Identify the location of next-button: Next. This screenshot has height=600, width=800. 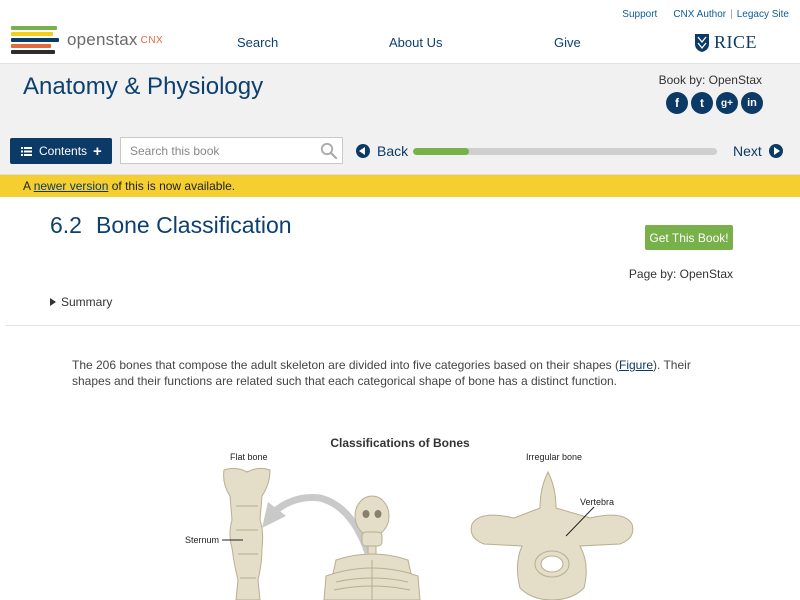
(758, 151).